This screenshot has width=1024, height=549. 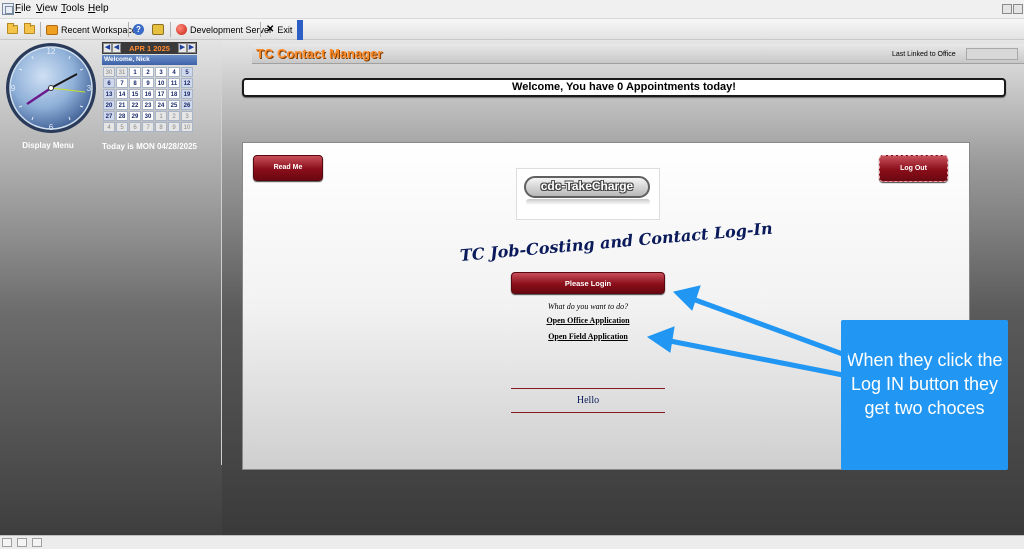 I want to click on exit-button: ✕ Exit, so click(x=279, y=29).